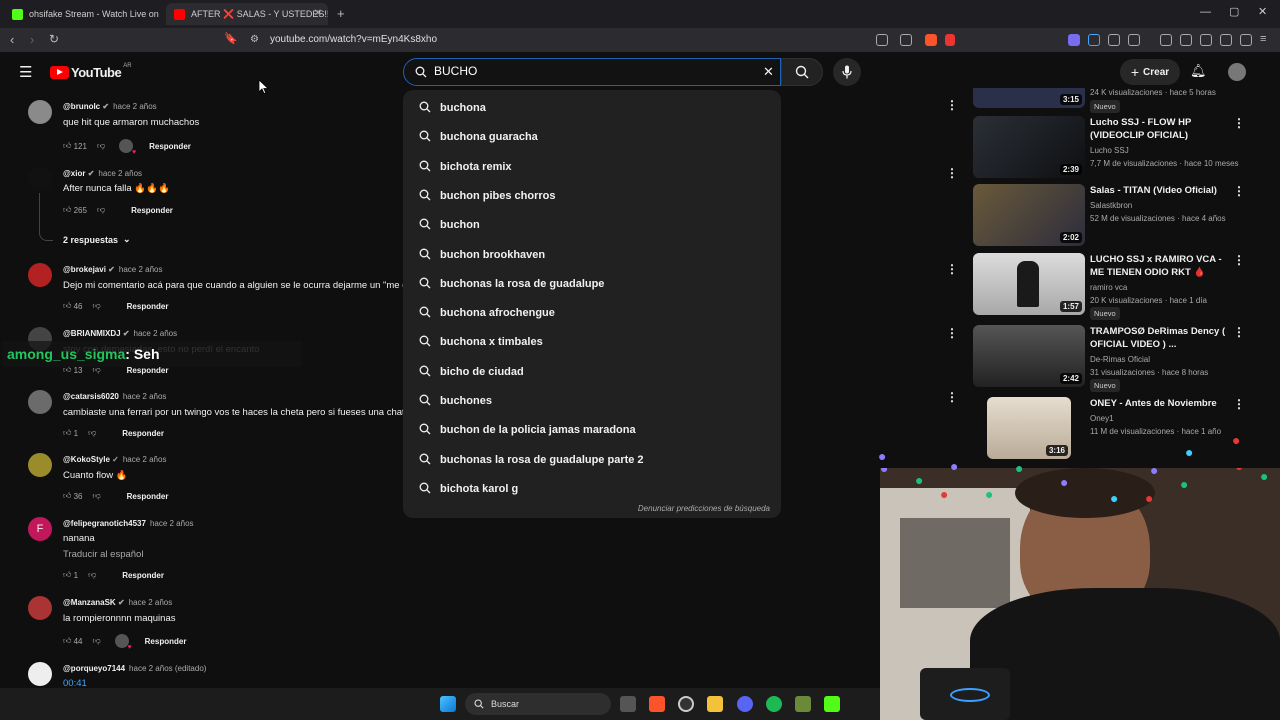 Image resolution: width=1280 pixels, height=720 pixels. Describe the element at coordinates (1160, 129) in the screenshot. I see `video-title: Lucho SSJ - FLOW HP (VIDEOCLIP OFICIAL)` at that location.